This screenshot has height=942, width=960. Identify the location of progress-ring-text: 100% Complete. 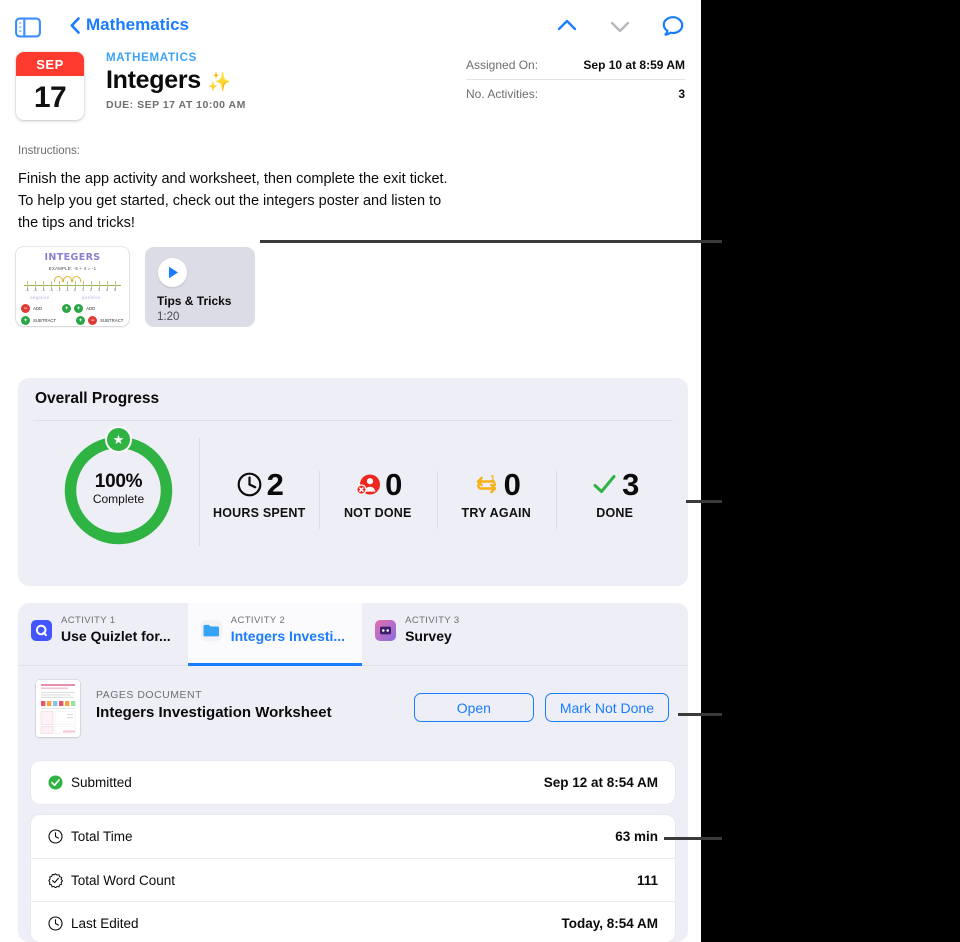
(118, 488).